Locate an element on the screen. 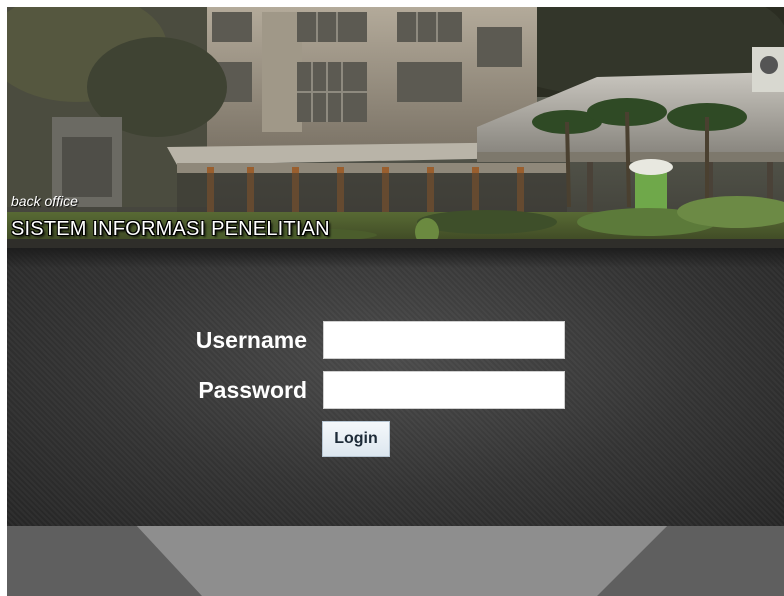 The width and height of the screenshot is (784, 596). password-input is located at coordinates (444, 390).